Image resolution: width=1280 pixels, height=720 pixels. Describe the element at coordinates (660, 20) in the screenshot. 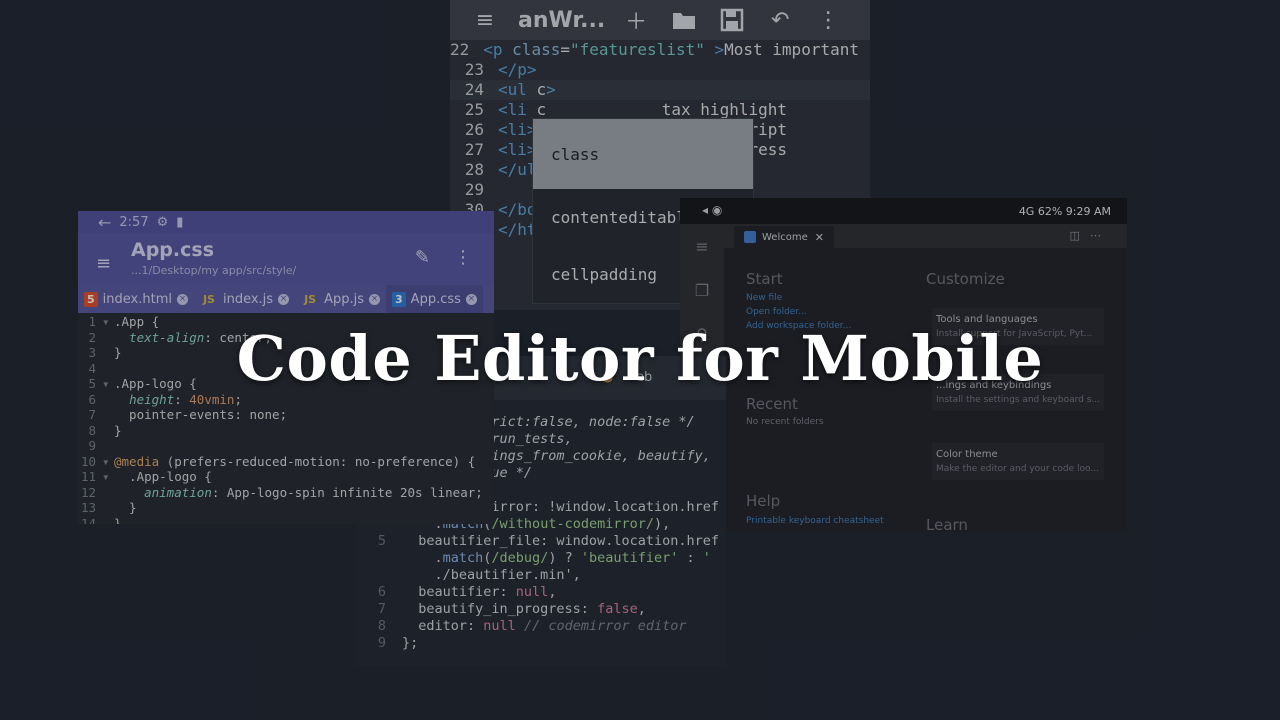

I see `top-editor-toolbar: ≡ anWr... ＋ ↶ ⋮` at that location.